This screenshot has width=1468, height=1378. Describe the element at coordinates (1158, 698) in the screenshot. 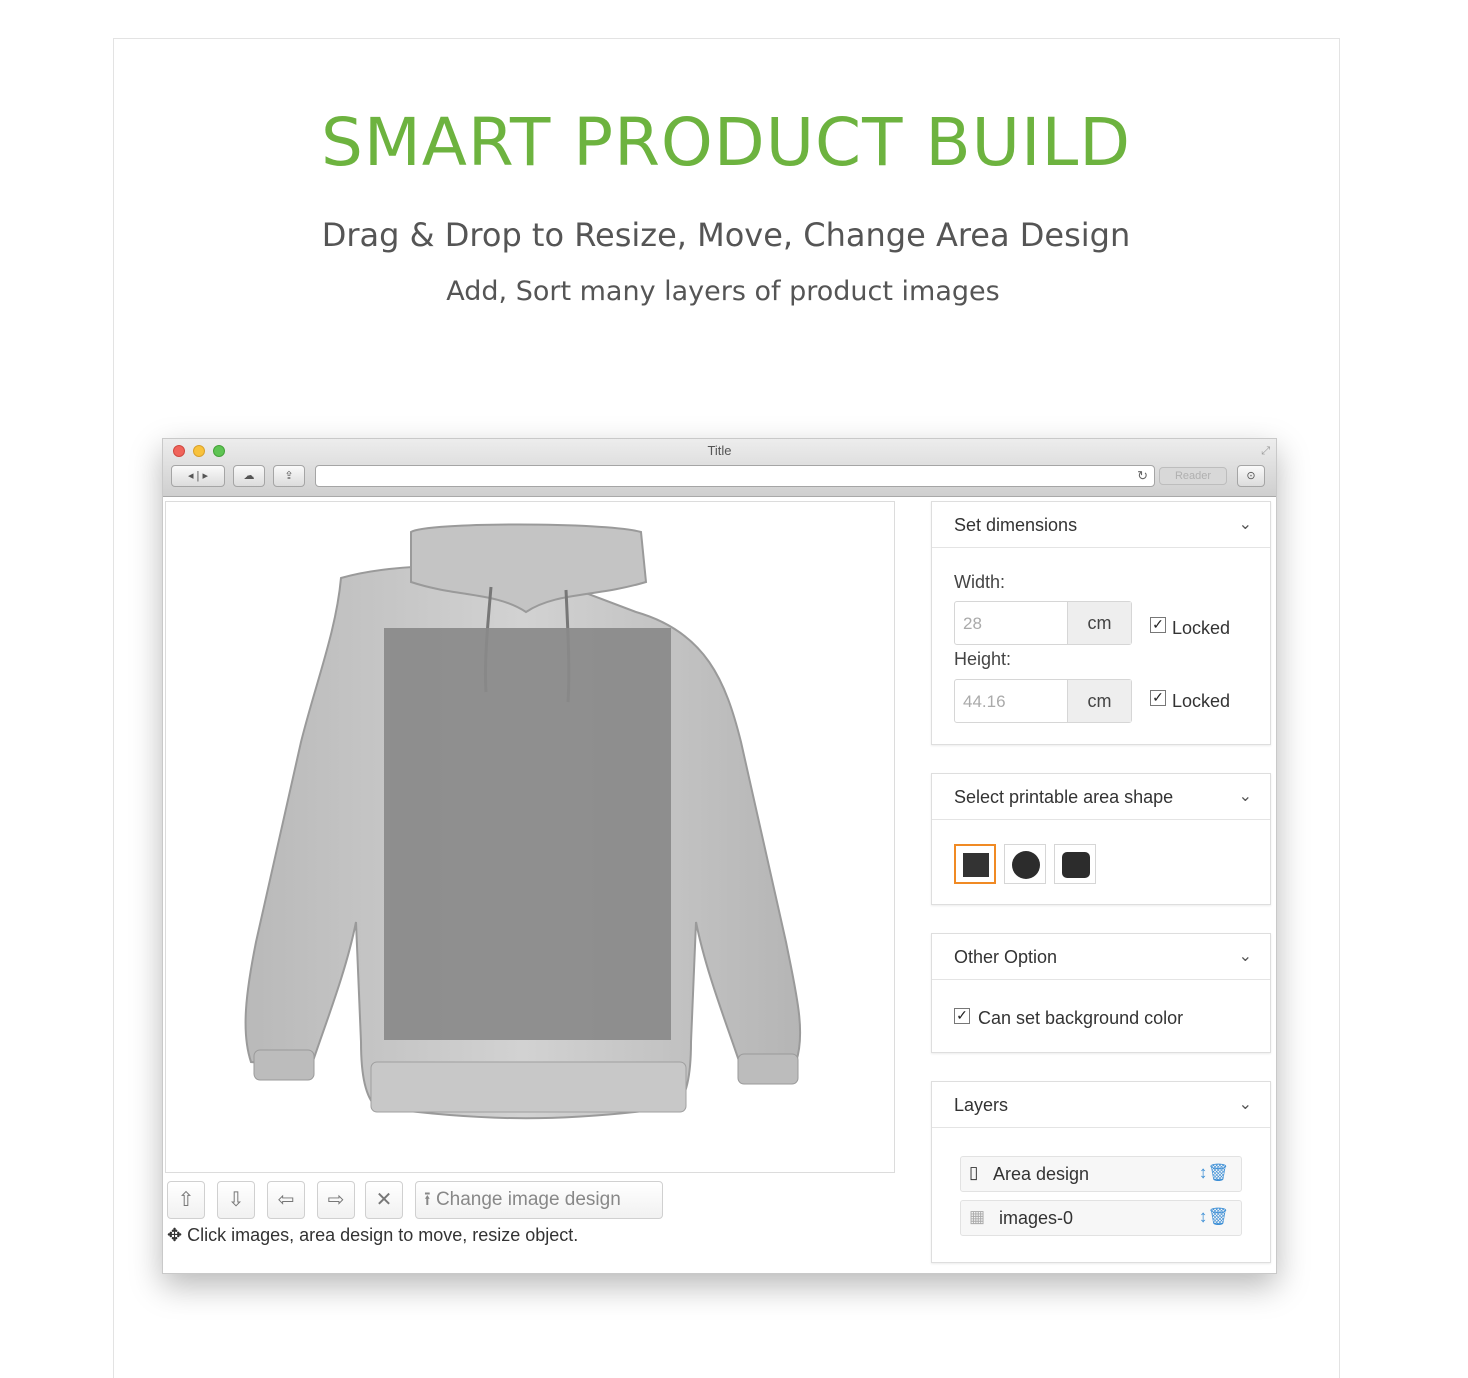

I see `height-locked-checkbox: ✓` at that location.